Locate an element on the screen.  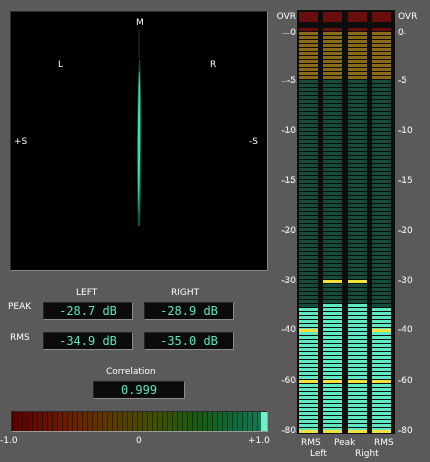
ovr-led-peak-right is located at coordinates (357, 17).